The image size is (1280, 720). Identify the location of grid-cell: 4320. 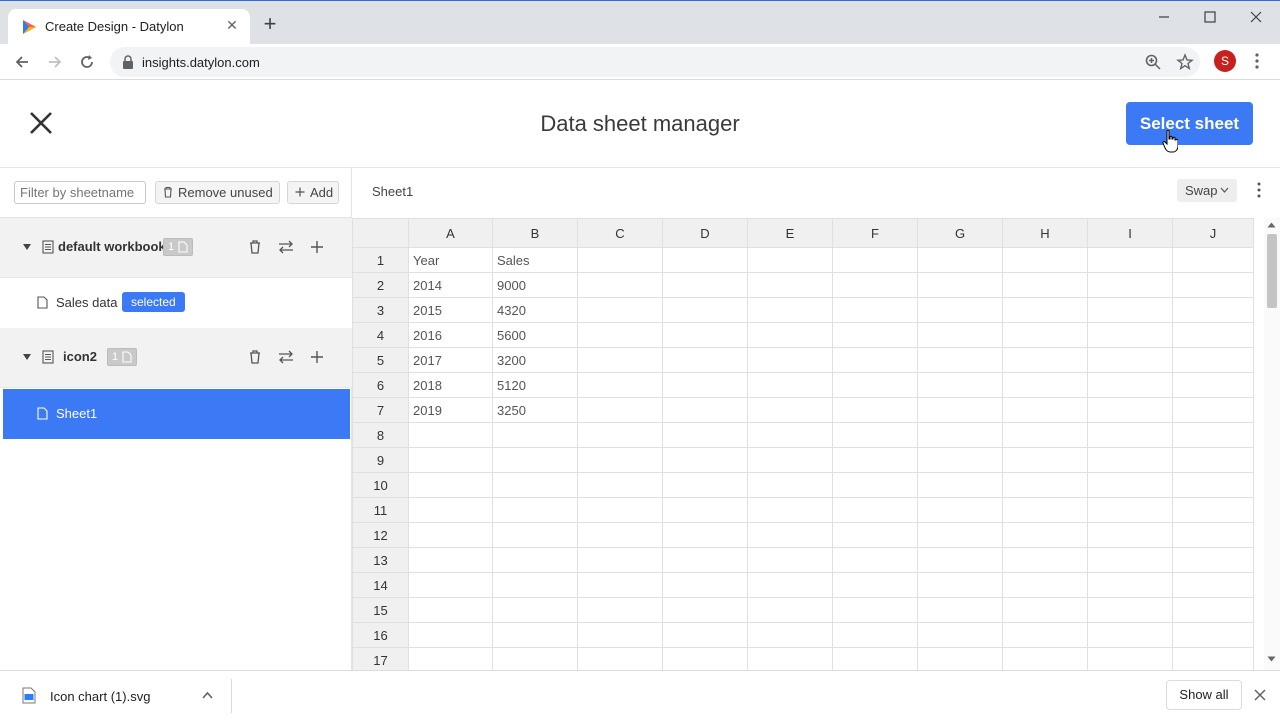
(535, 310).